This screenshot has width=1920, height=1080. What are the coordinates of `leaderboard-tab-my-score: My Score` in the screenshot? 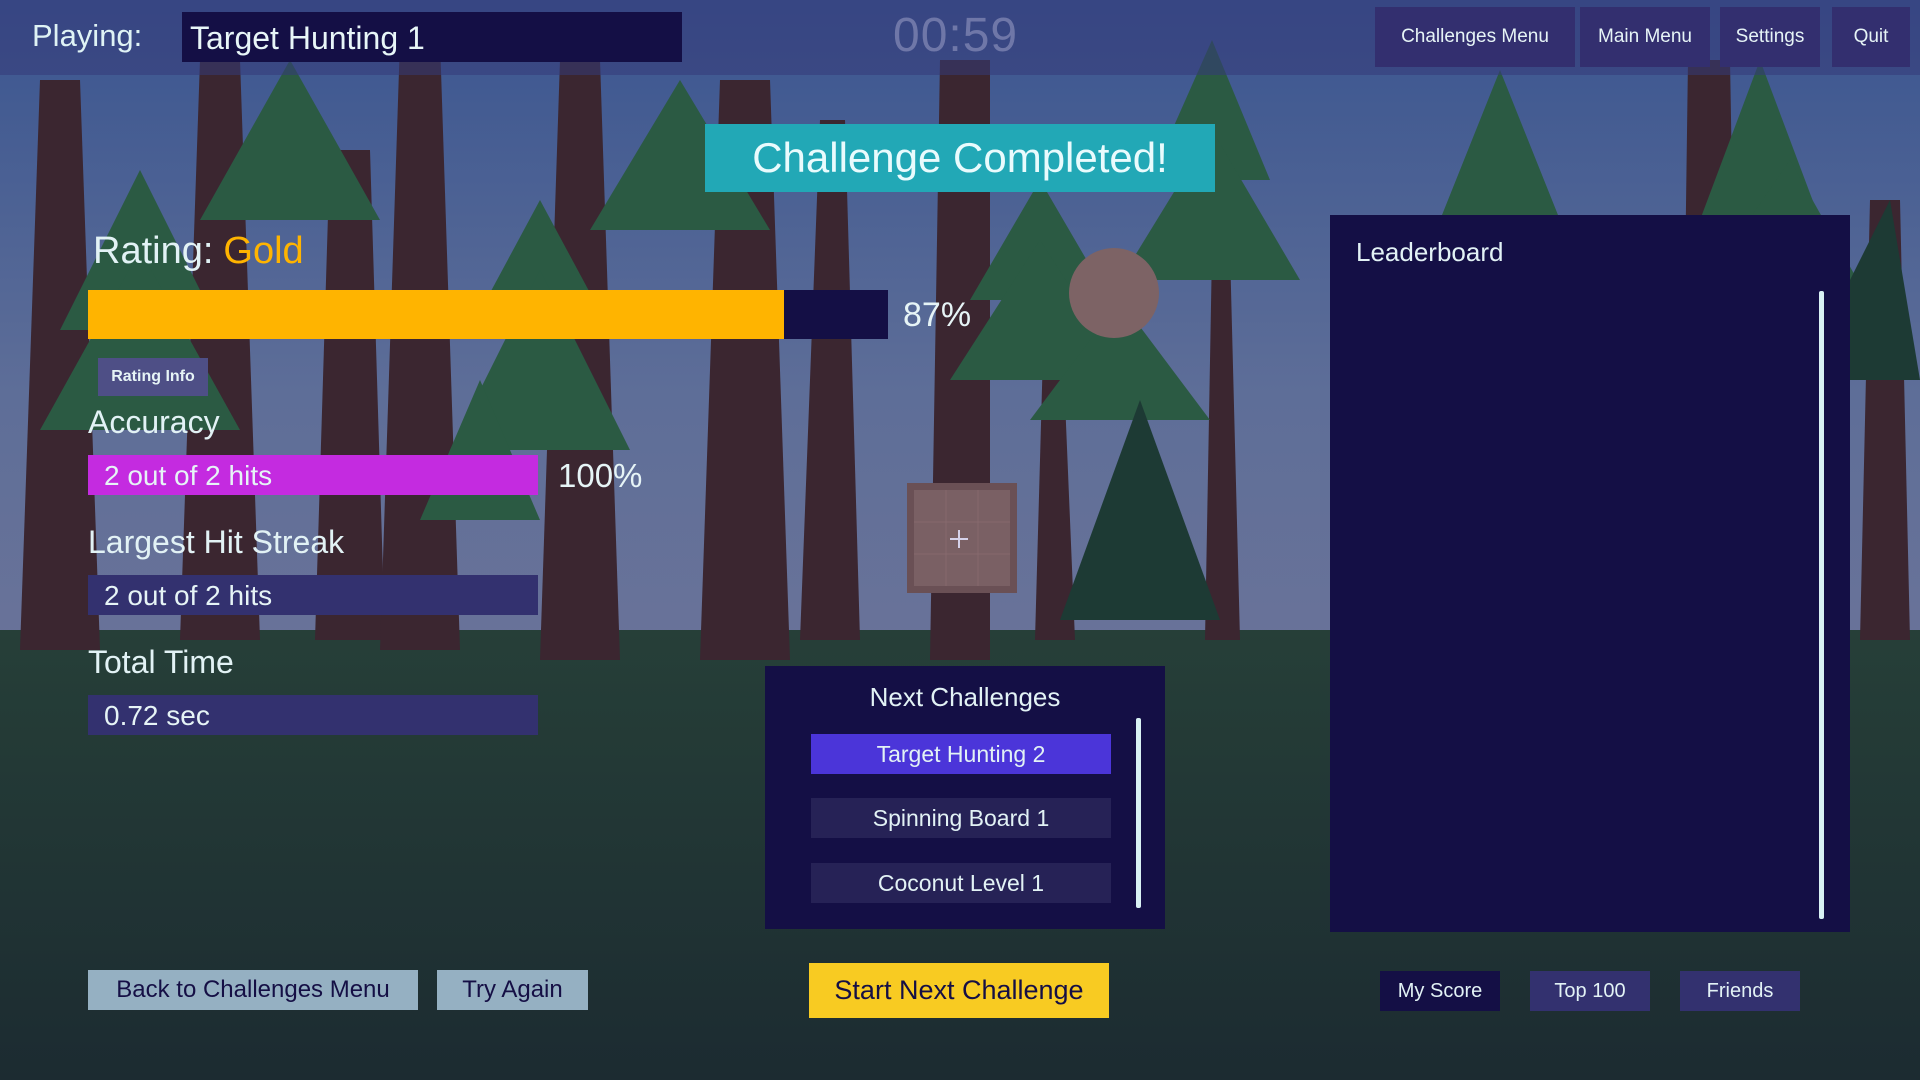 It's located at (1440, 991).